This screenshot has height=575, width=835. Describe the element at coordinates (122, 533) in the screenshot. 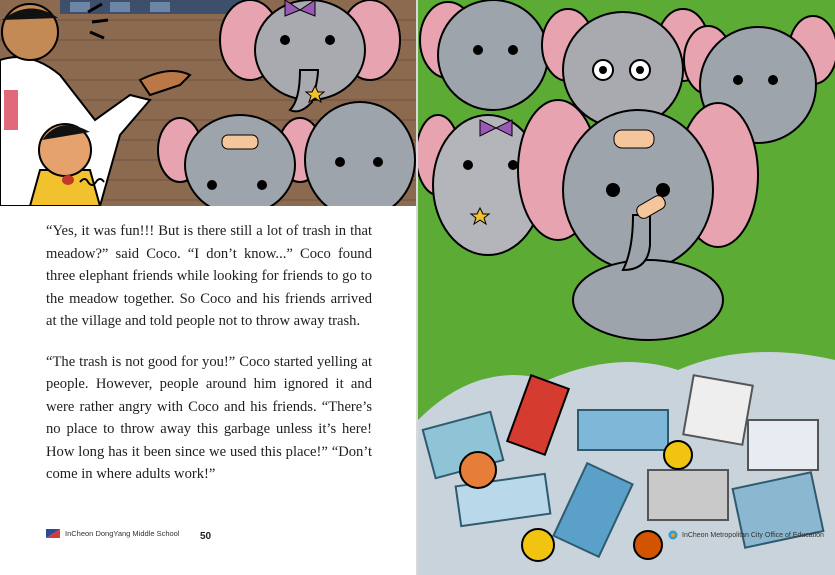

I see `school-name: InCheon DongYang Middle School` at that location.